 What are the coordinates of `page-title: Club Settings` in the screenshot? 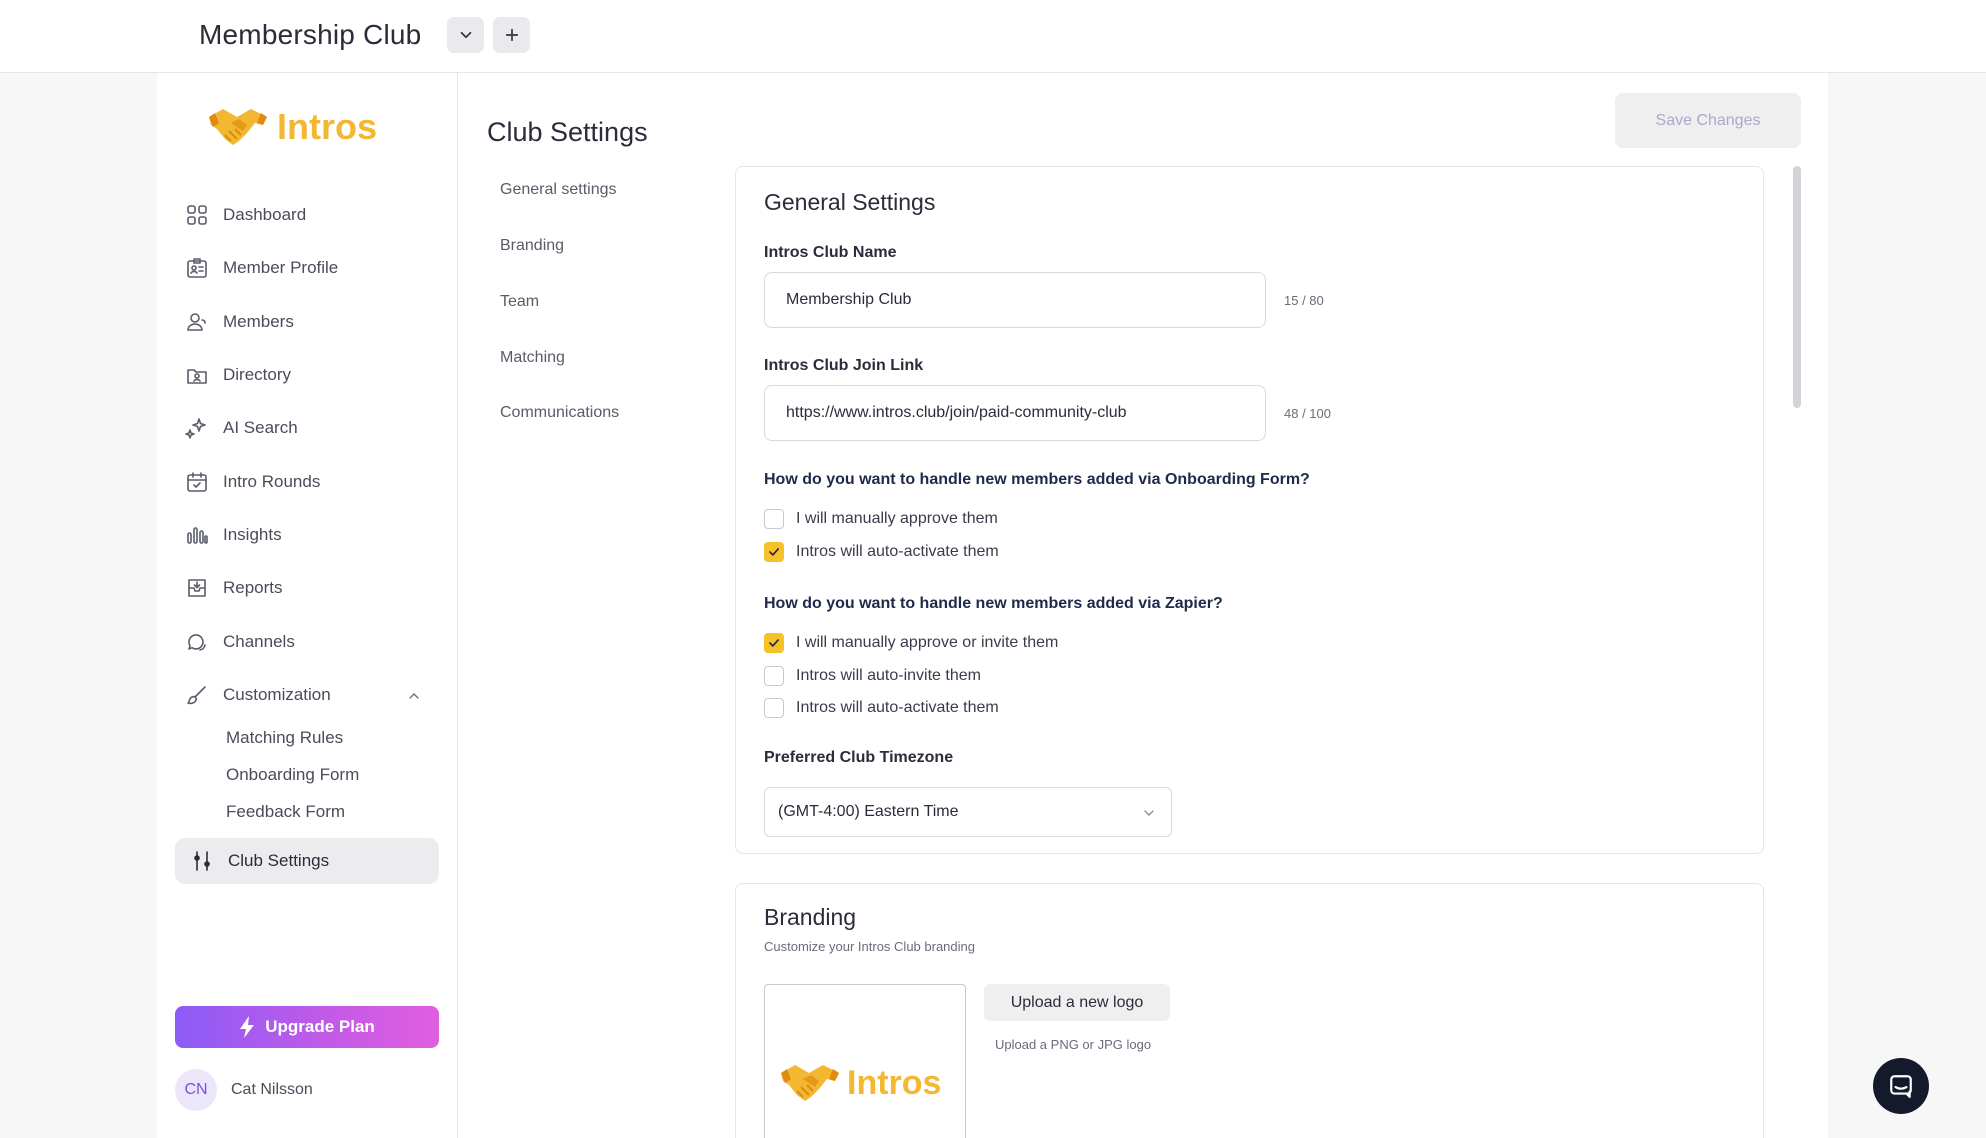 It's located at (567, 132).